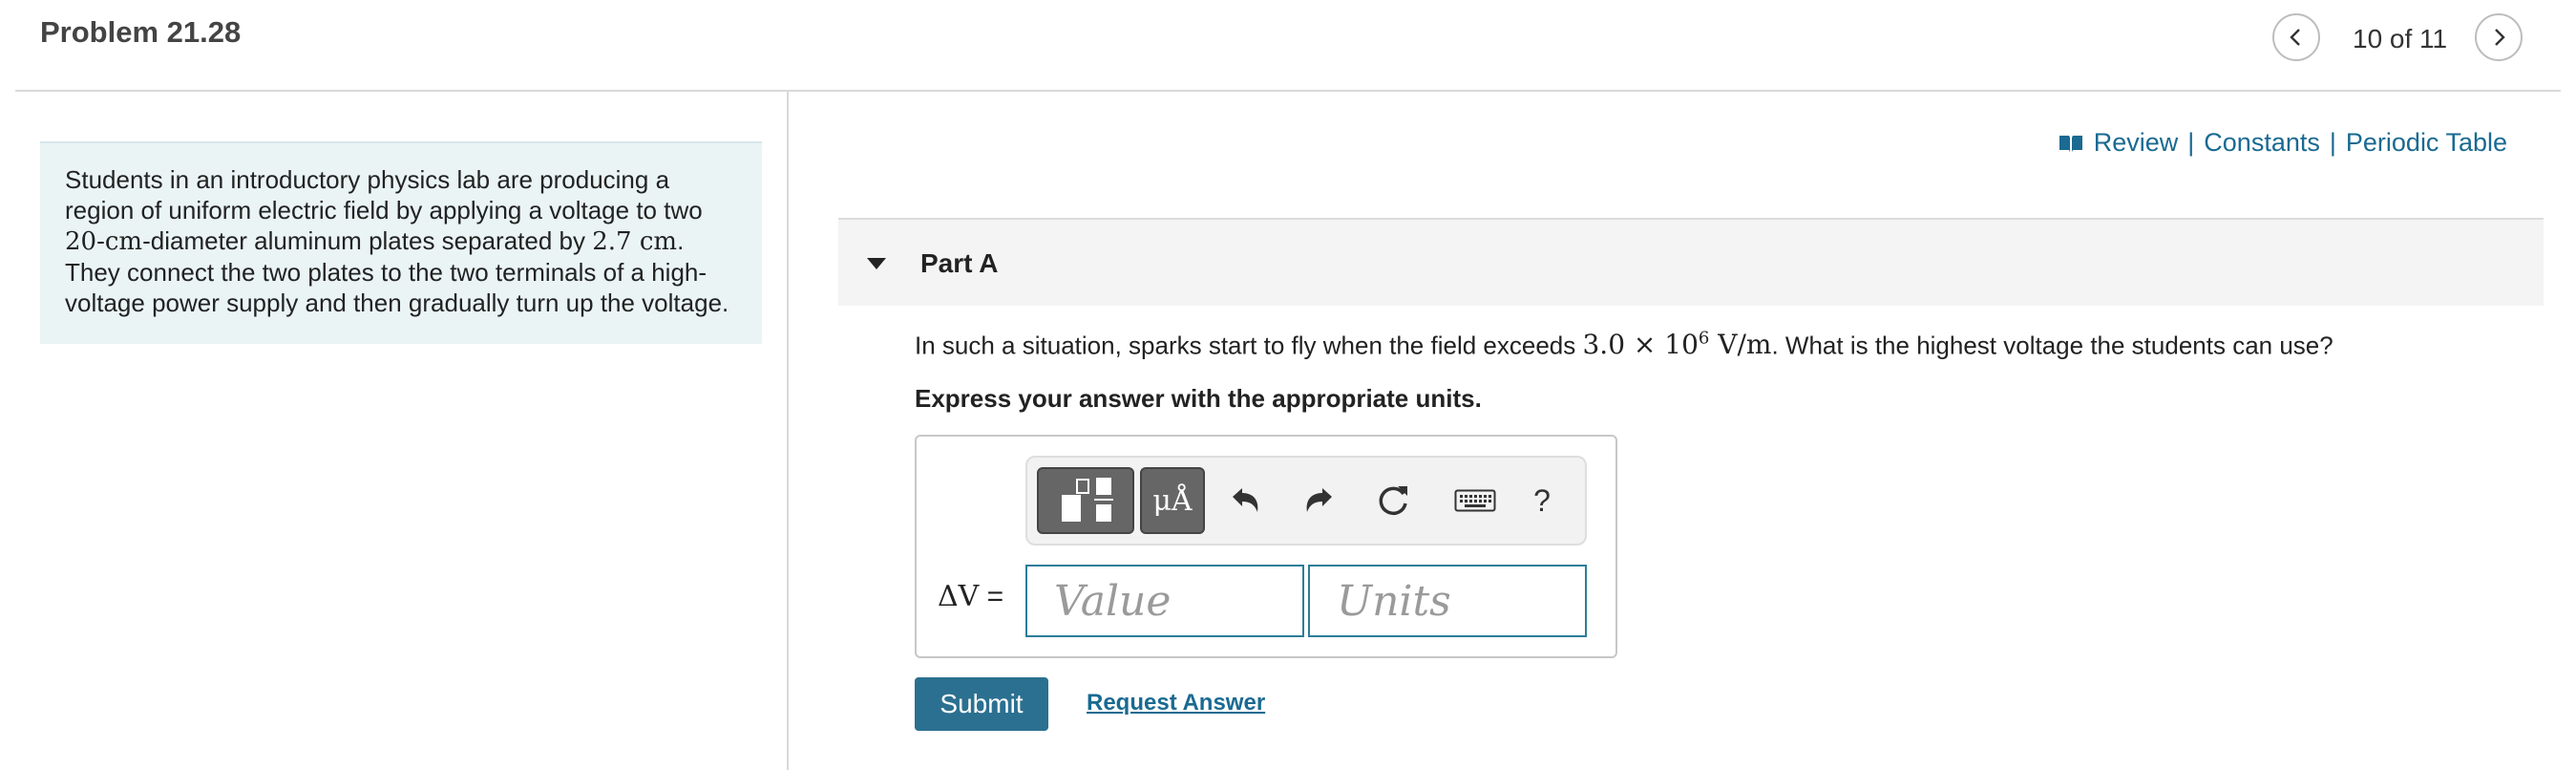 This screenshot has height=770, width=2576. What do you see at coordinates (1288, 46) in the screenshot?
I see `problem-header: Problem 21.28` at bounding box center [1288, 46].